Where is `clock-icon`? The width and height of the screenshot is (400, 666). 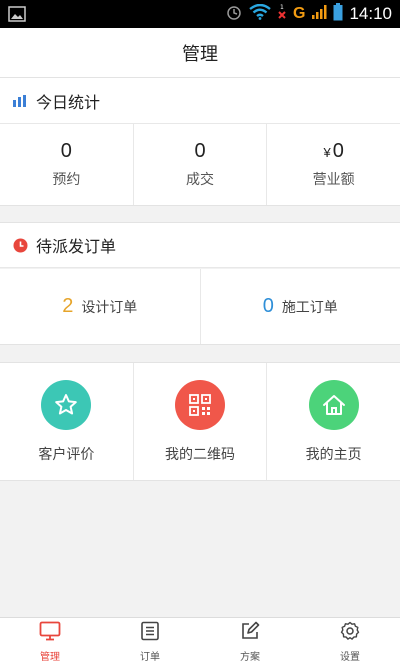
clock-icon is located at coordinates (20, 245).